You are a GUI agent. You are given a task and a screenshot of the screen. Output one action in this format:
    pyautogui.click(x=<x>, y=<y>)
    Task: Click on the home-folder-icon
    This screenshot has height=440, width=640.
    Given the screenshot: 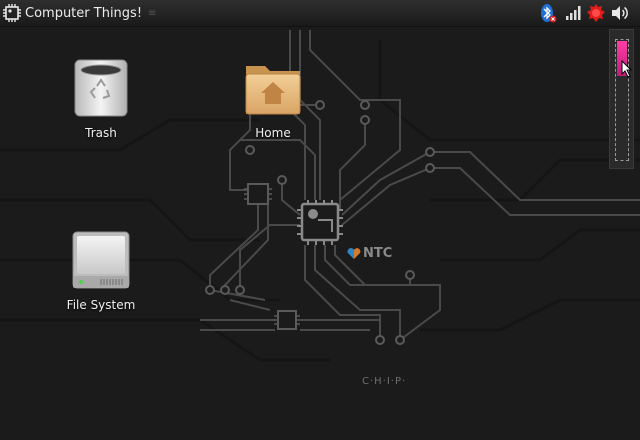 What is the action you would take?
    pyautogui.click(x=273, y=90)
    